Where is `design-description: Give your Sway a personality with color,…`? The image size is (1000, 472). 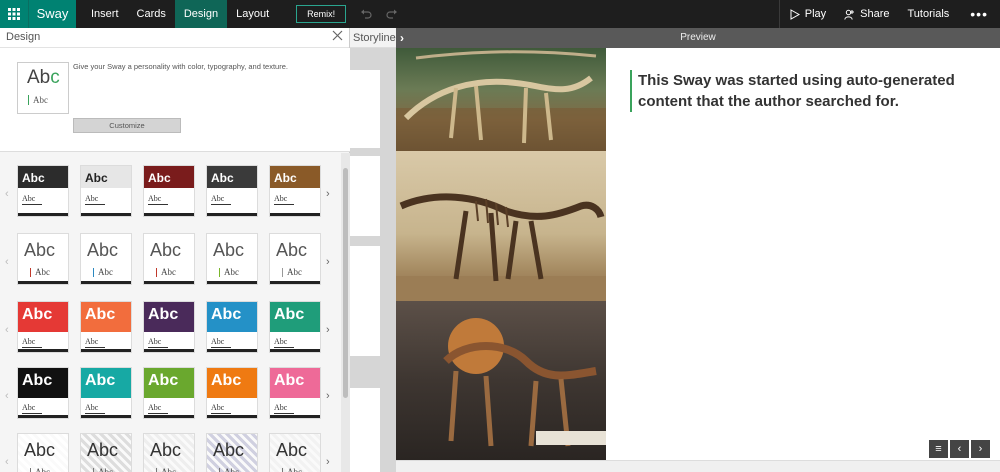 design-description: Give your Sway a personality with color,… is located at coordinates (180, 66).